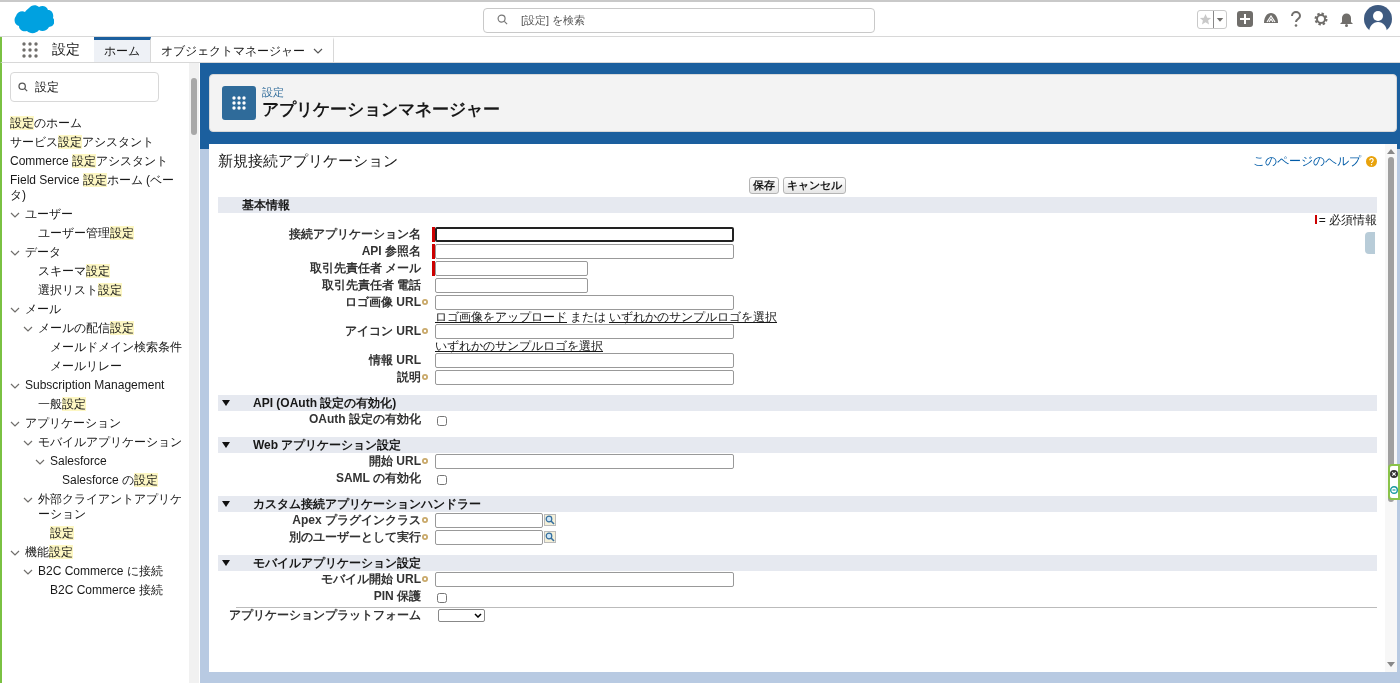 Image resolution: width=1400 pixels, height=683 pixels. What do you see at coordinates (62, 533) in the screenshot?
I see `sidebar-item: 設定` at bounding box center [62, 533].